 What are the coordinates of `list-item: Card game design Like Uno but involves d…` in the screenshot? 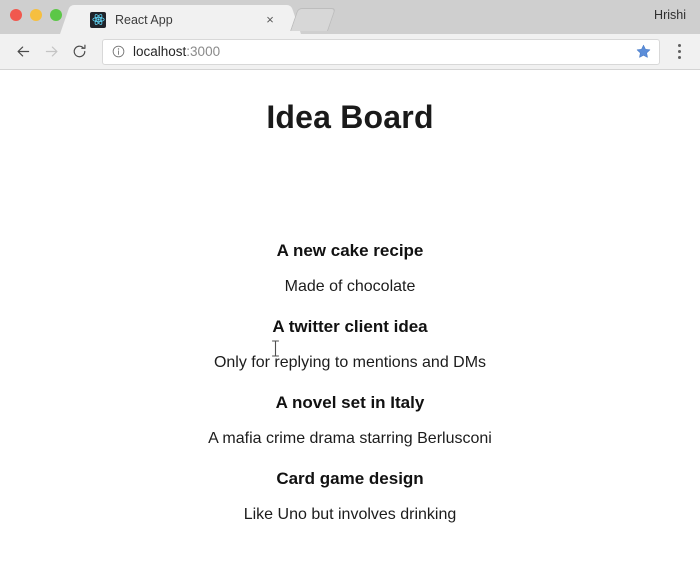 It's located at (350, 496).